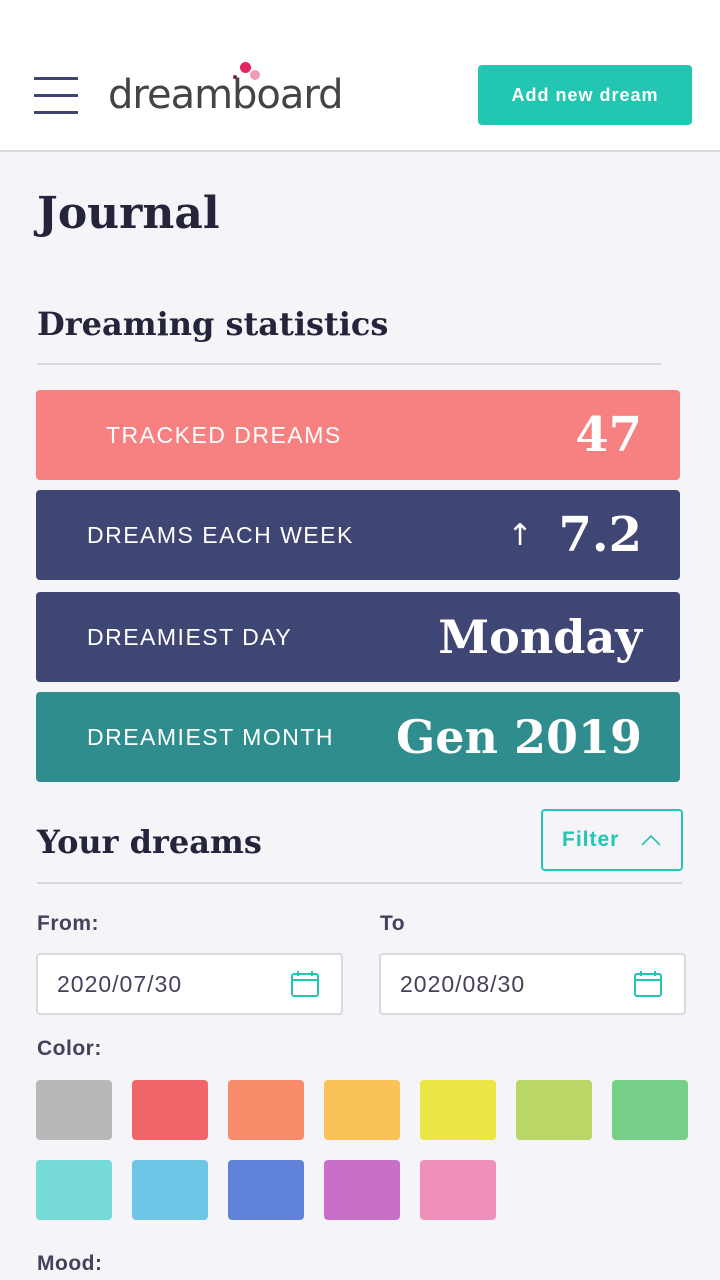  What do you see at coordinates (68, 923) in the screenshot?
I see `from-label: From:` at bounding box center [68, 923].